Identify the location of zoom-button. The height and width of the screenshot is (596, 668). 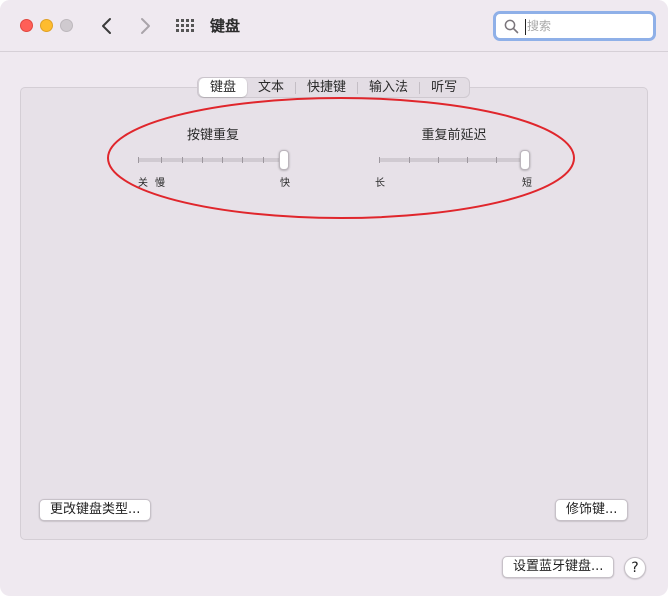
(66, 25).